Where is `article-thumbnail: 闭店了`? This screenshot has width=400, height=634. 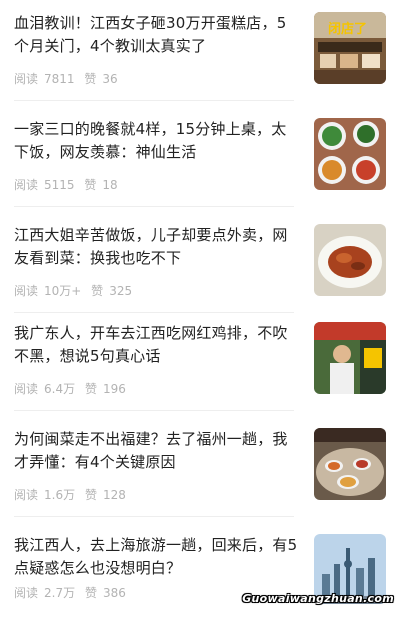
article-thumbnail: 闭店了 is located at coordinates (350, 48).